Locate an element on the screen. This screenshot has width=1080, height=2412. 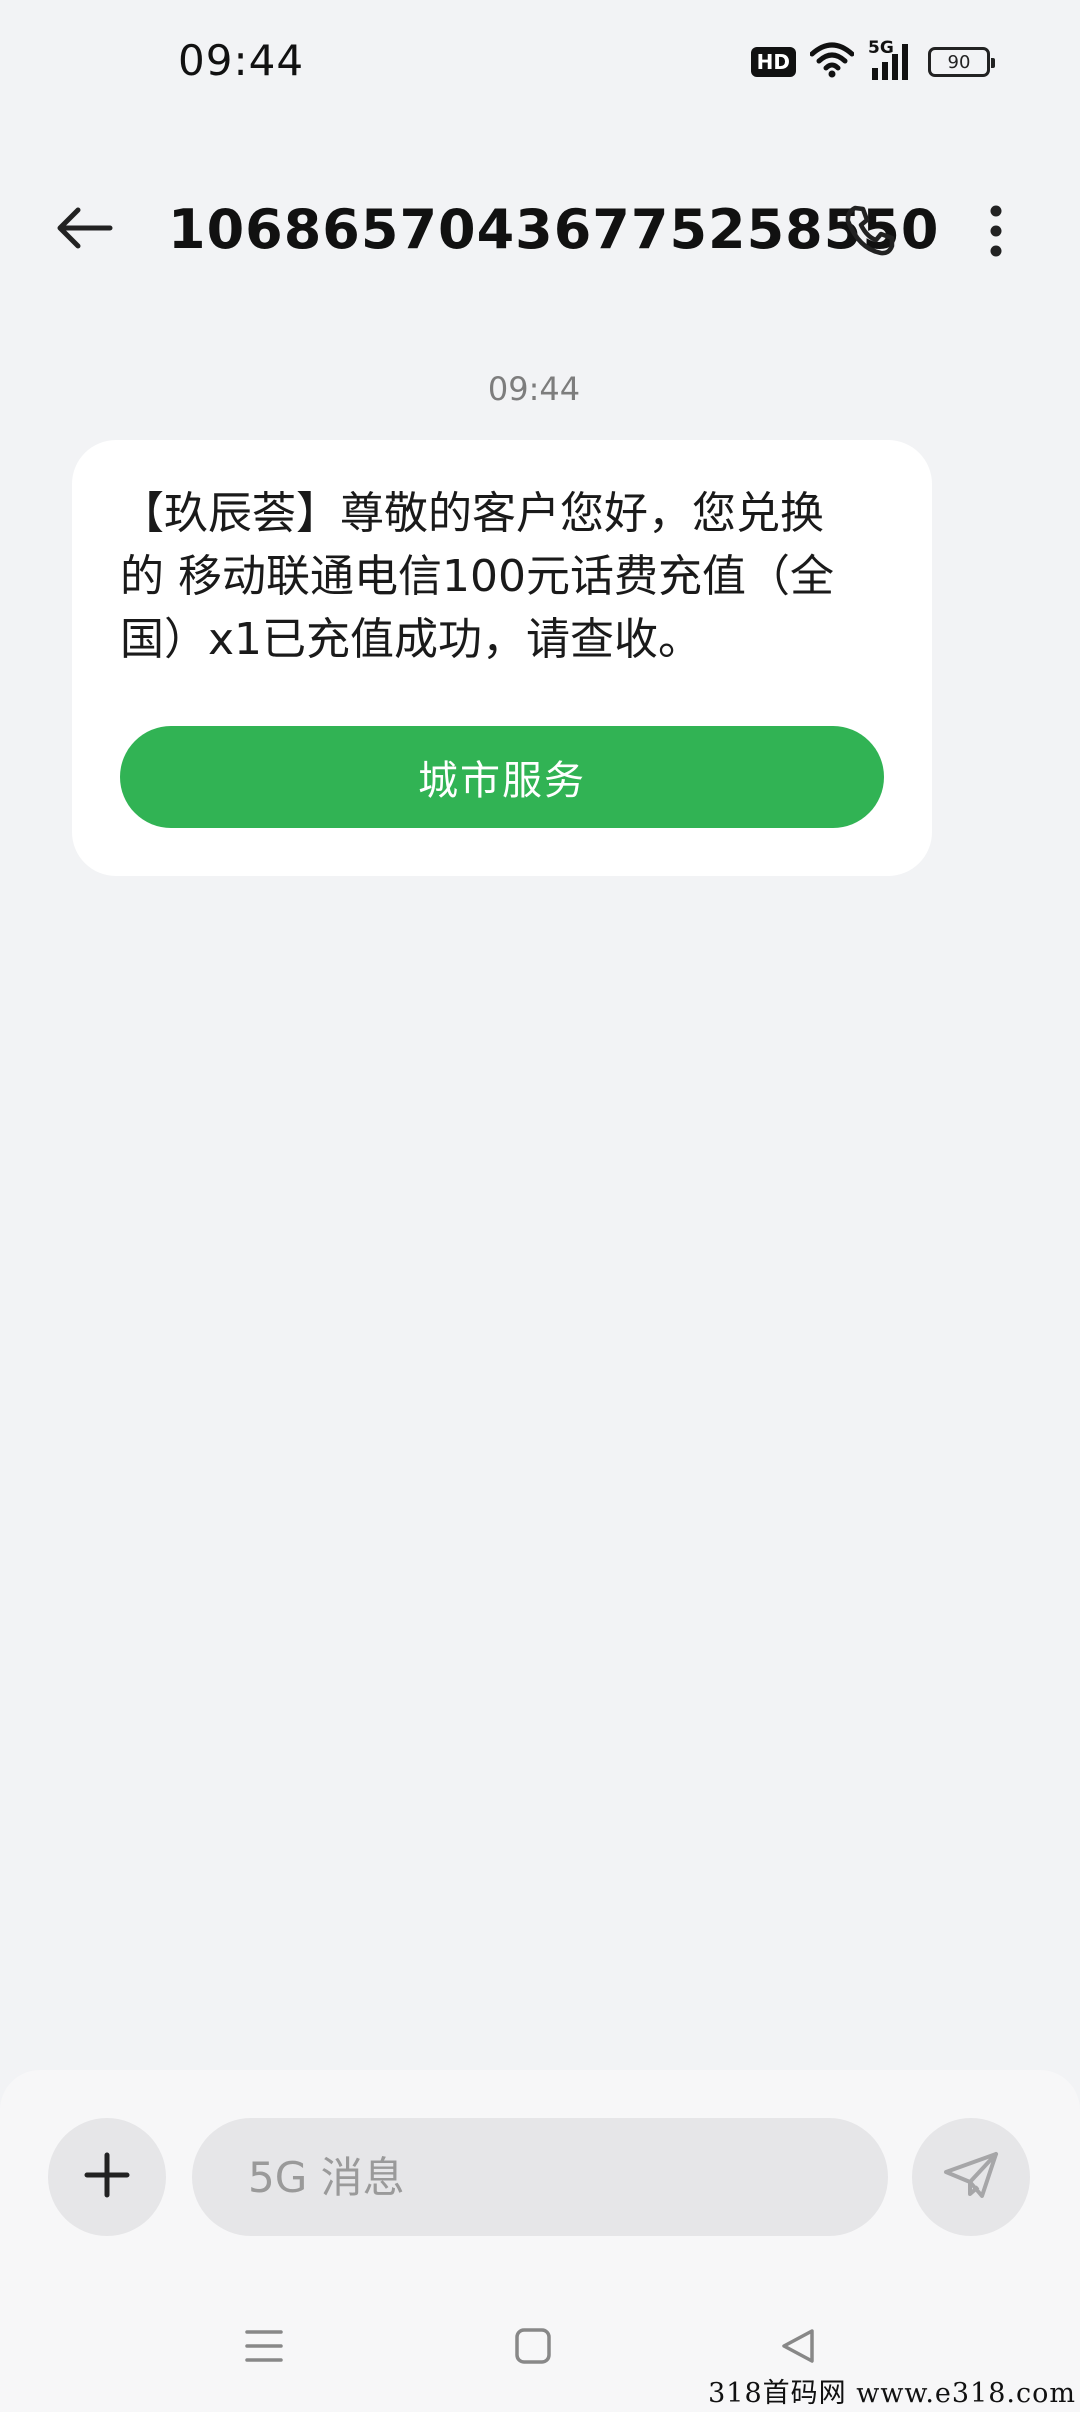
city-service-button: 城市服务 is located at coordinates (502, 777).